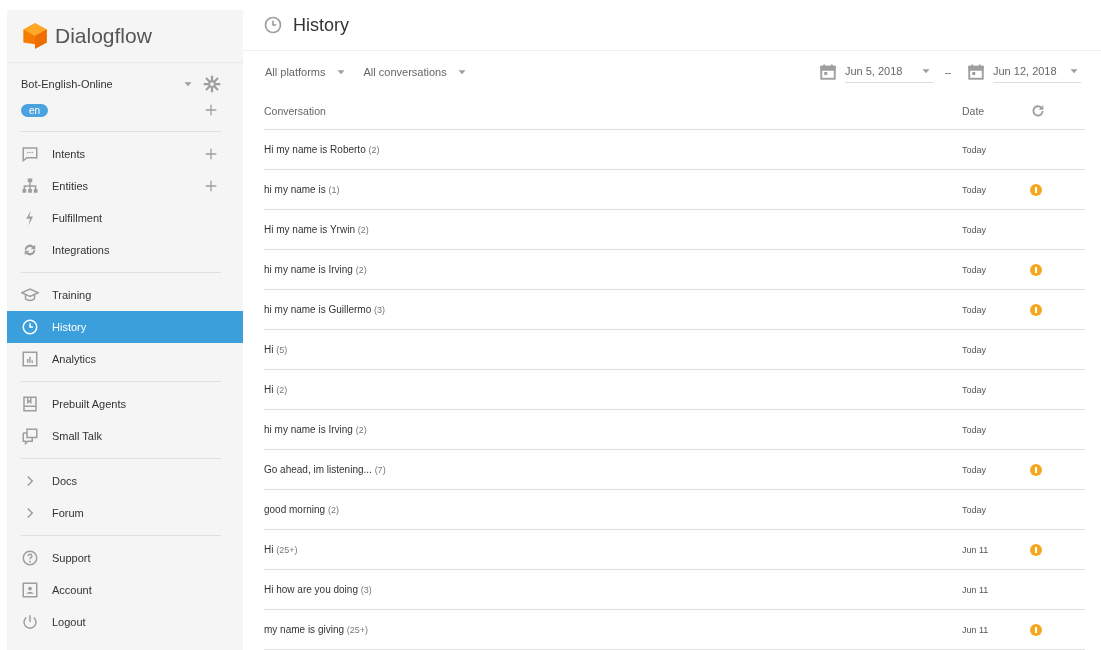  What do you see at coordinates (613, 389) in the screenshot?
I see `conversation-link: Hi (2)` at bounding box center [613, 389].